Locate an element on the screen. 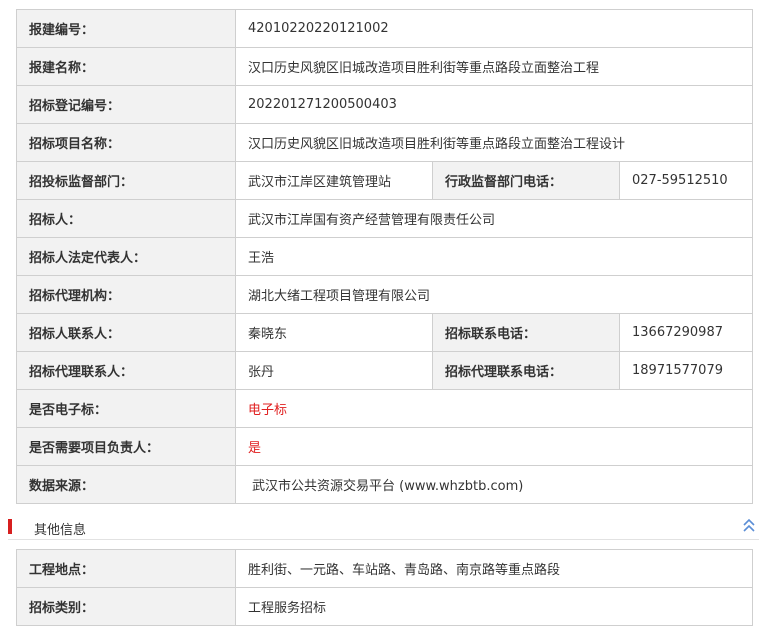 This screenshot has width=767, height=629. row-tender-agency: 招标代理机构： 湖北大绪工程项目管理有限公司 is located at coordinates (384, 294).